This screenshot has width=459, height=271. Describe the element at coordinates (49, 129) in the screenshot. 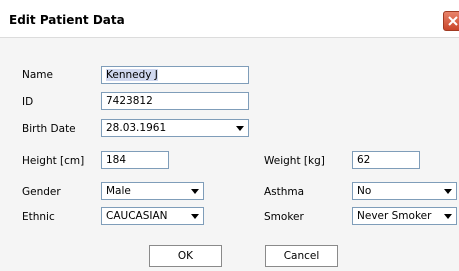

I see `birth-date-label: Birth Date` at that location.